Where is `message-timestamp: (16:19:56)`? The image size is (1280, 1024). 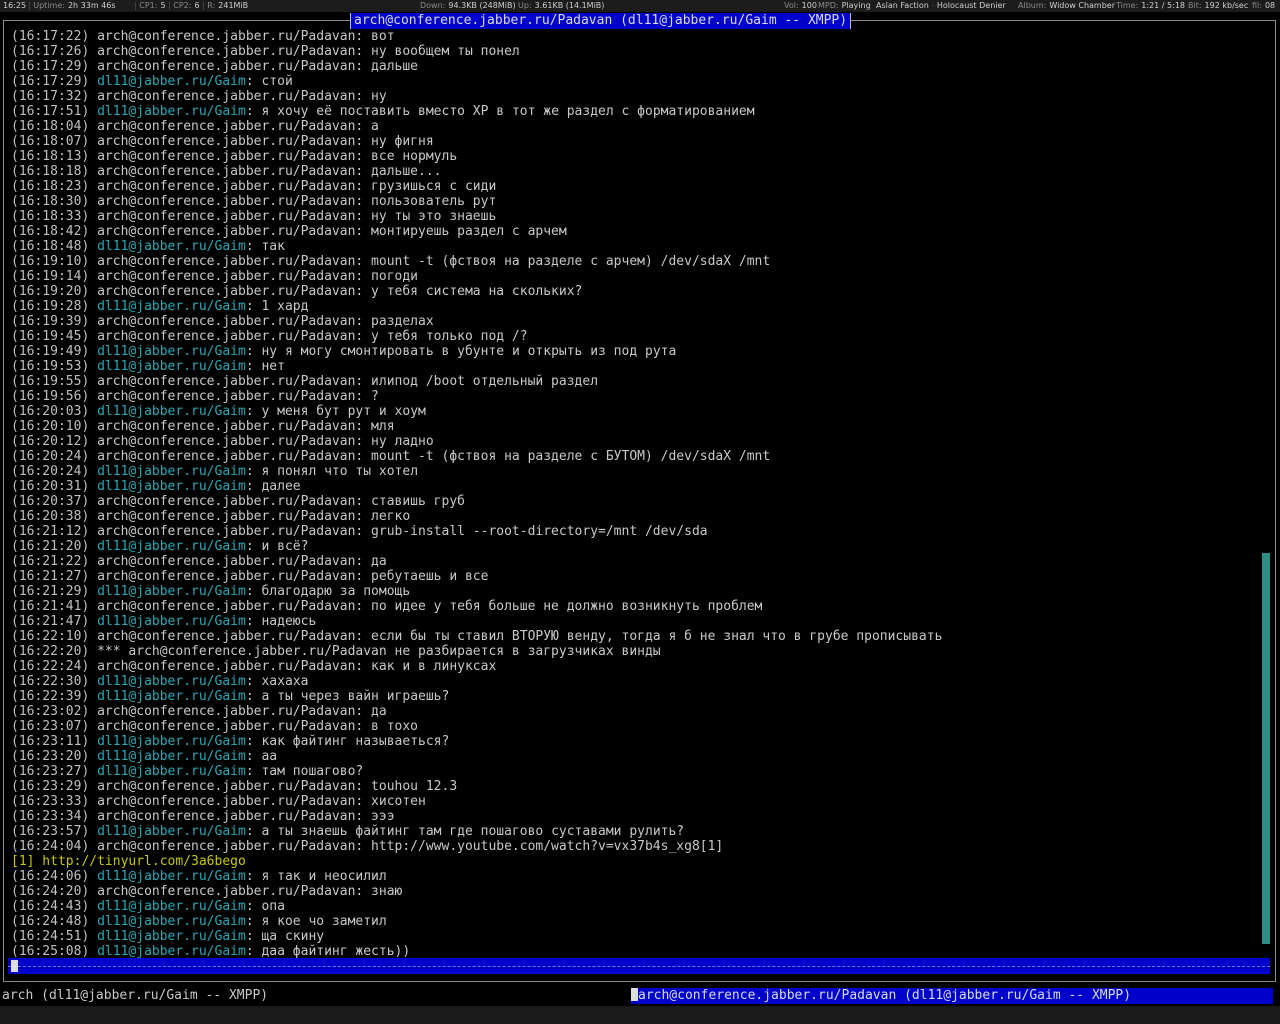 message-timestamp: (16:19:56) is located at coordinates (50, 396).